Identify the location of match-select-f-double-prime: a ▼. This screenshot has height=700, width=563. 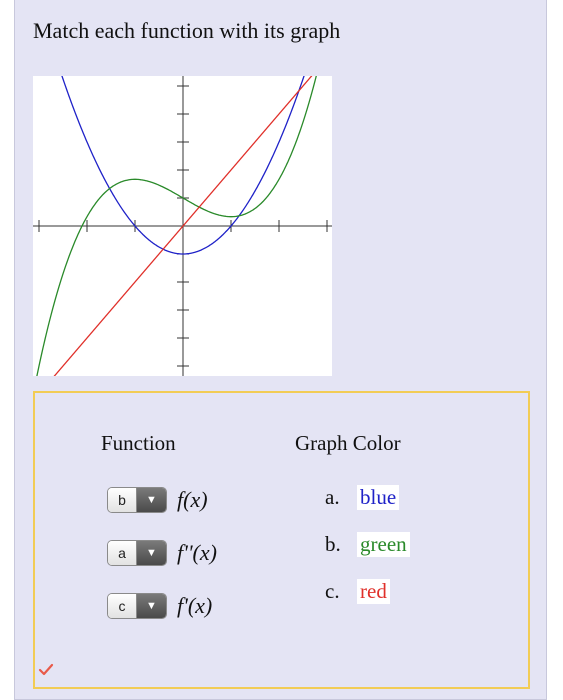
(137, 553).